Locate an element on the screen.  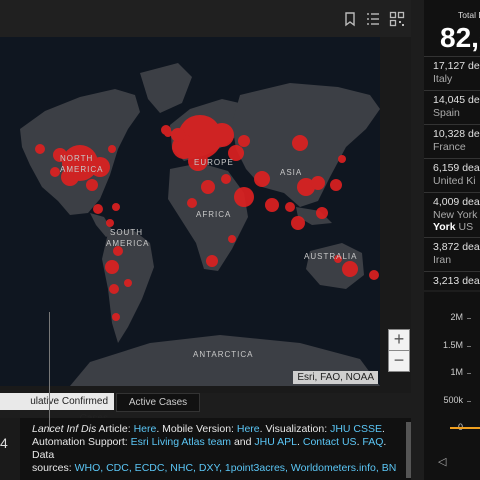
zoom-in-button: + is located at coordinates (399, 340).